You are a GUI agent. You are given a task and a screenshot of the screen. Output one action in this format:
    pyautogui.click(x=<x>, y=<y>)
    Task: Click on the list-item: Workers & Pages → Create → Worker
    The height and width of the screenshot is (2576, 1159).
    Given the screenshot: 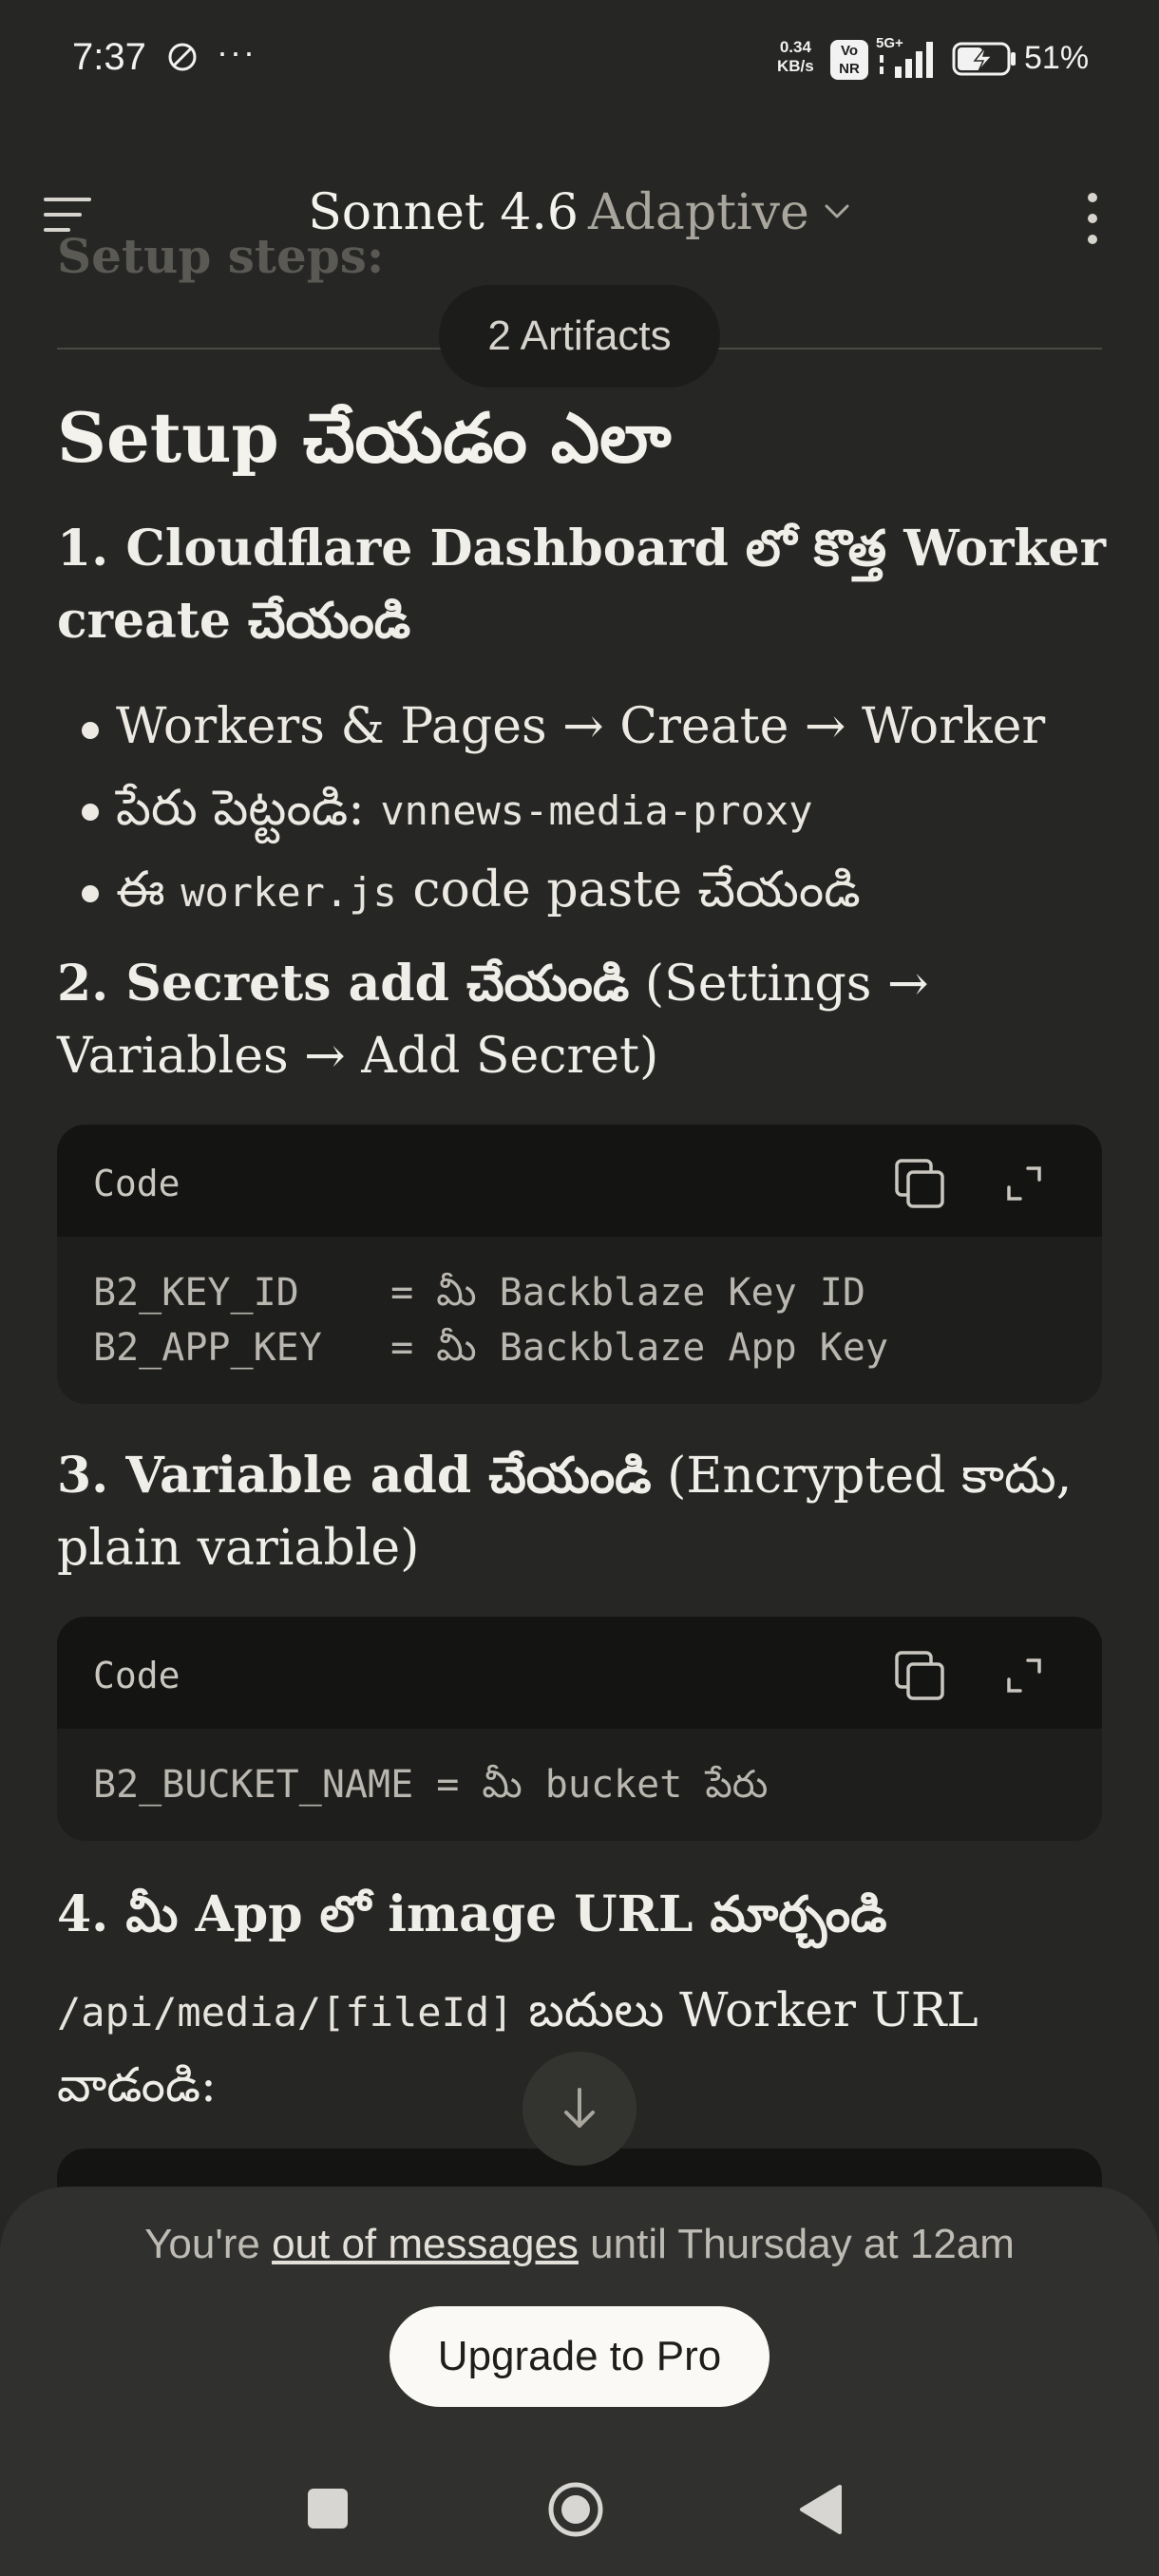 What is the action you would take?
    pyautogui.click(x=562, y=726)
    